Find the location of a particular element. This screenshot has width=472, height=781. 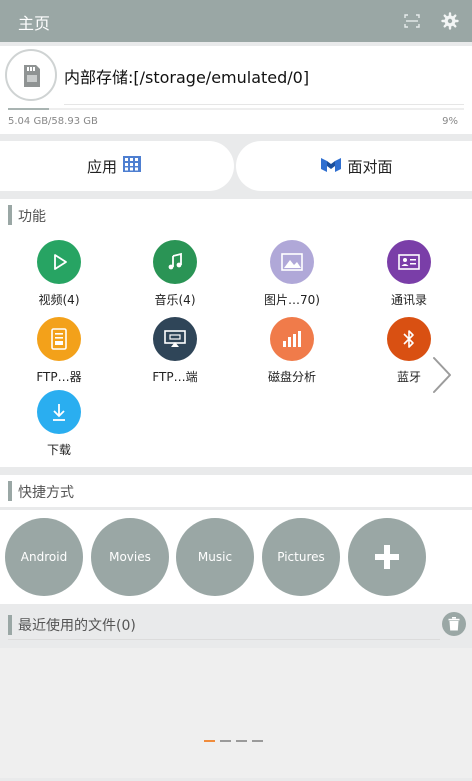

function-ftp-server: FTP…器 is located at coordinates (59, 351).